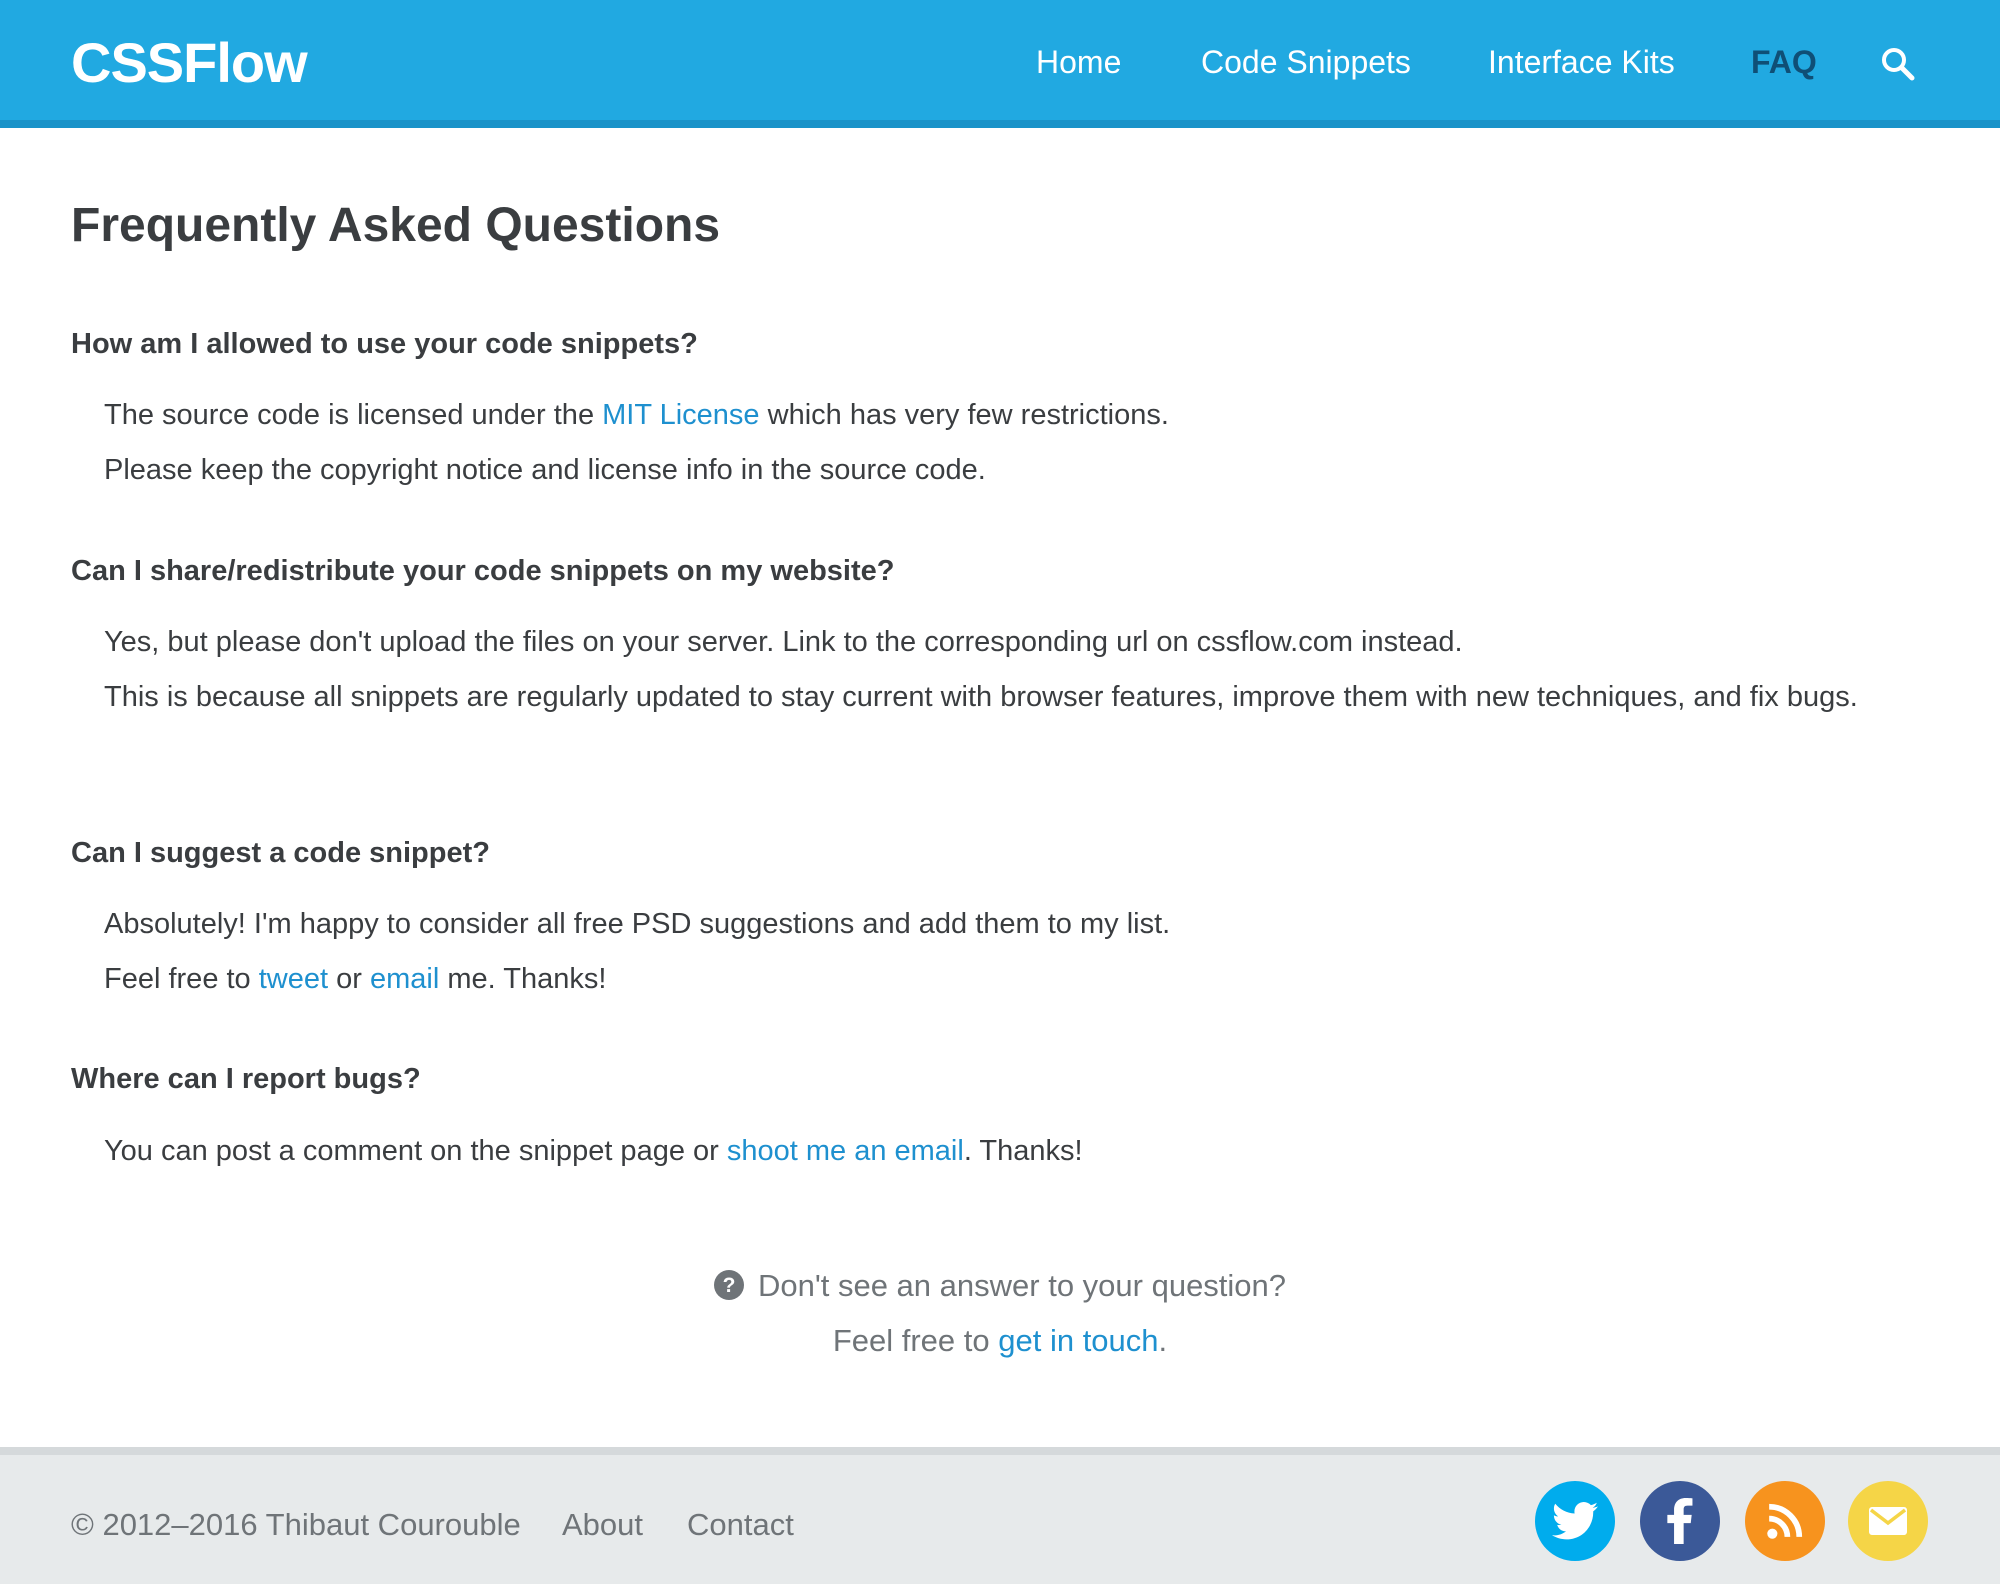 The width and height of the screenshot is (2000, 1584). Describe the element at coordinates (1581, 62) in the screenshot. I see `nav-interface-kits-link: Interface Kits` at that location.